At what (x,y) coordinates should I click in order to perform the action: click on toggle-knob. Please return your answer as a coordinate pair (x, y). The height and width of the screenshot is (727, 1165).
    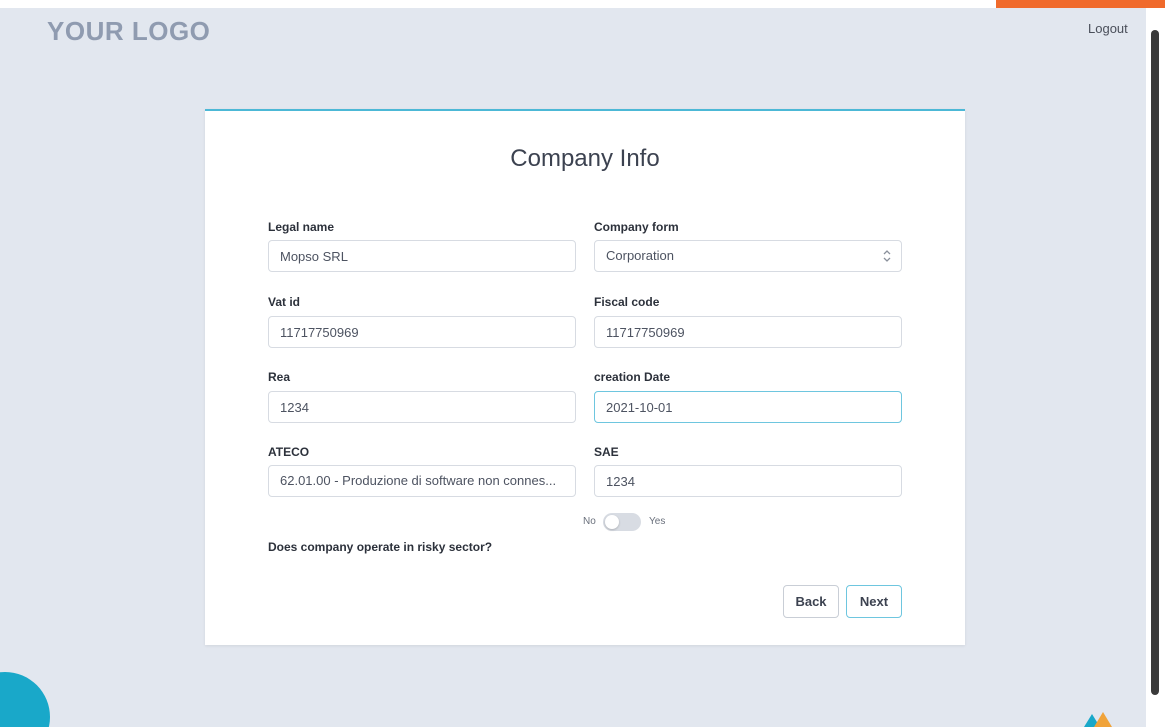
    Looking at the image, I should click on (612, 522).